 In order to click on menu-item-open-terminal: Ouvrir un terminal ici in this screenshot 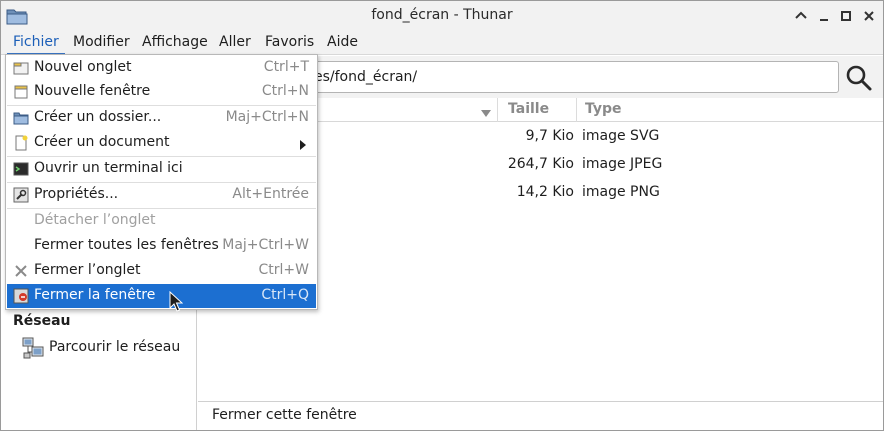, I will do `click(161, 169)`.